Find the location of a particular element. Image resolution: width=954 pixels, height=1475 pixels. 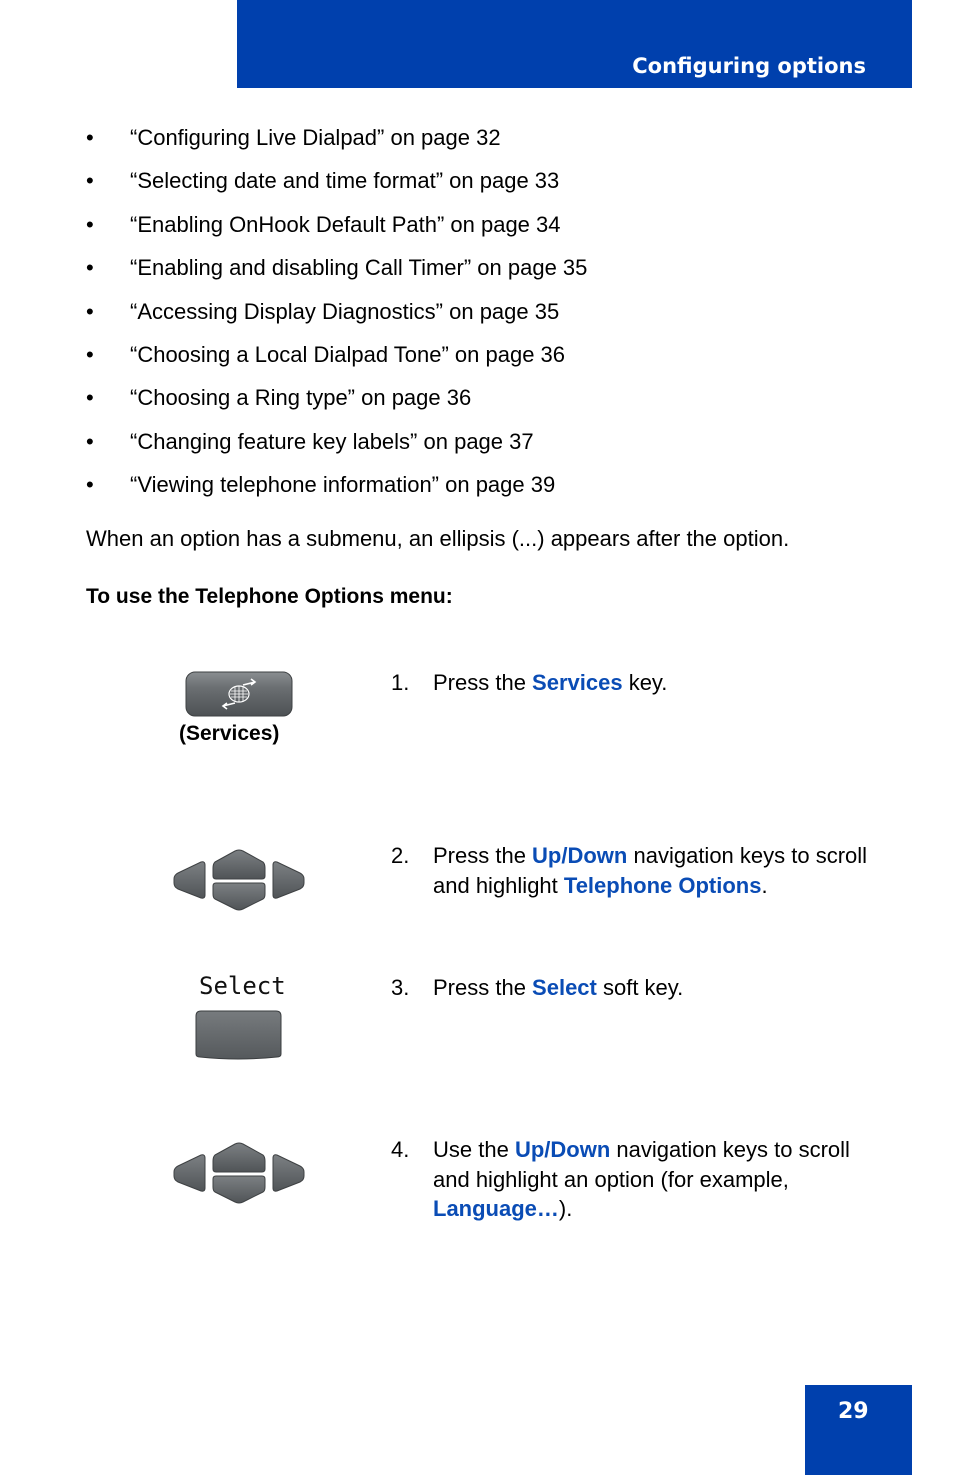

page-number: 29 is located at coordinates (853, 1411).